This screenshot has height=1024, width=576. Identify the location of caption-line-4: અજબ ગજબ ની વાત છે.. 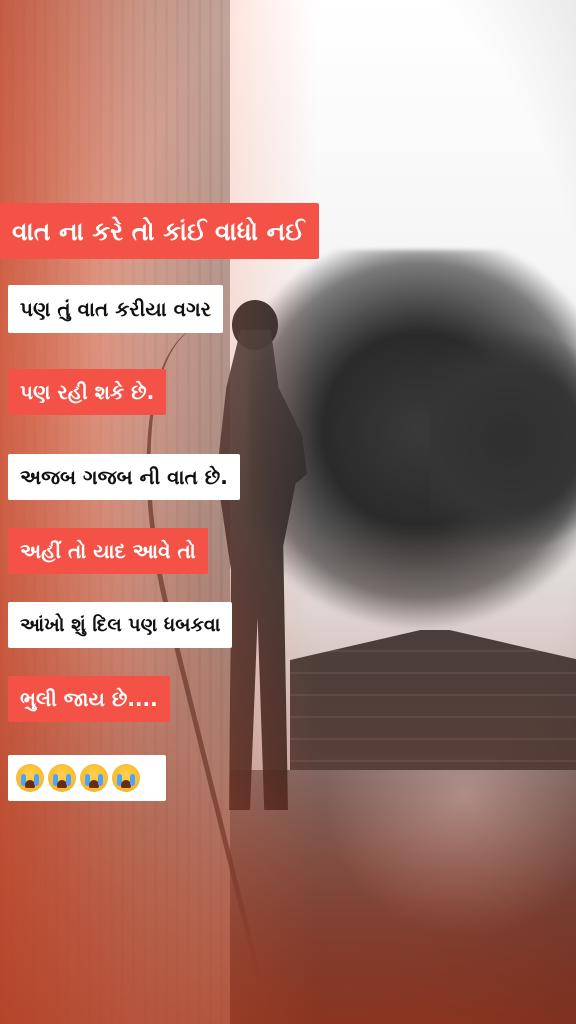
(124, 477).